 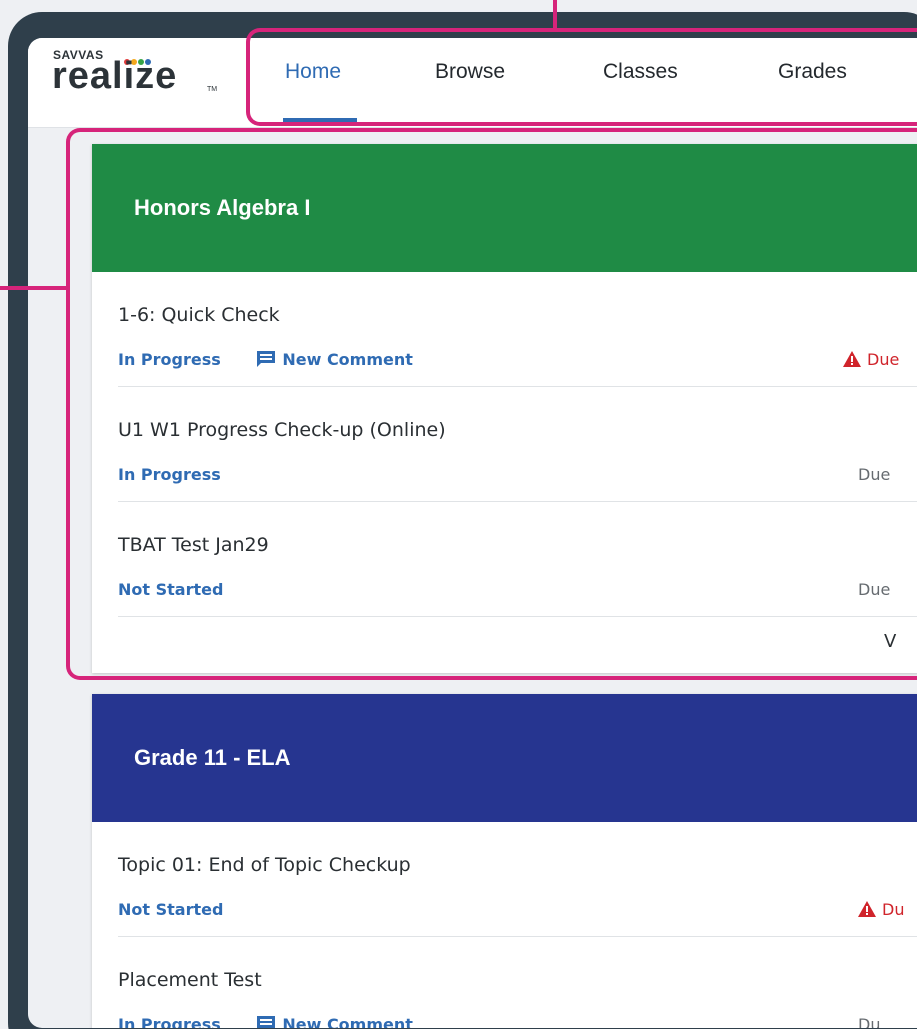 I want to click on logo-wordmark: realize, so click(x=115, y=76).